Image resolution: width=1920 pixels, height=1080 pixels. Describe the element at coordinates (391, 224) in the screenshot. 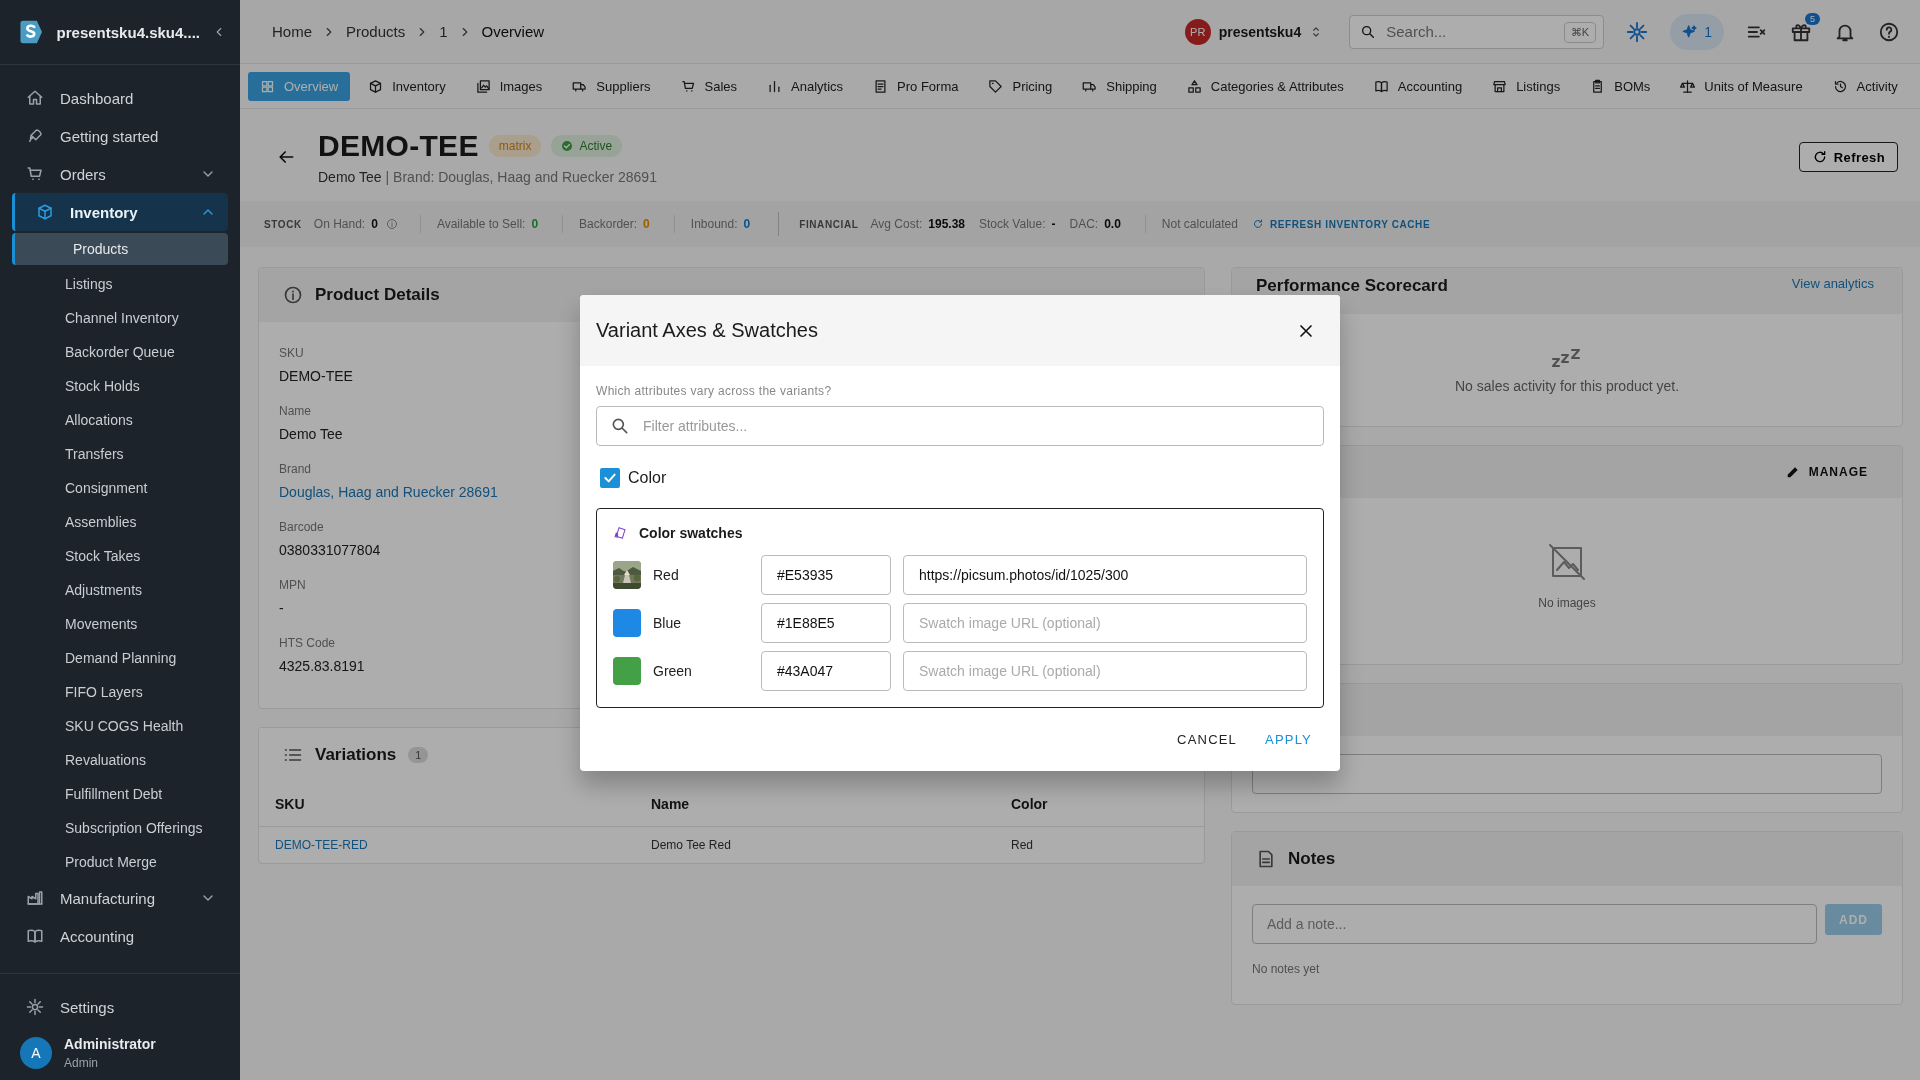

I see `info-icon` at that location.